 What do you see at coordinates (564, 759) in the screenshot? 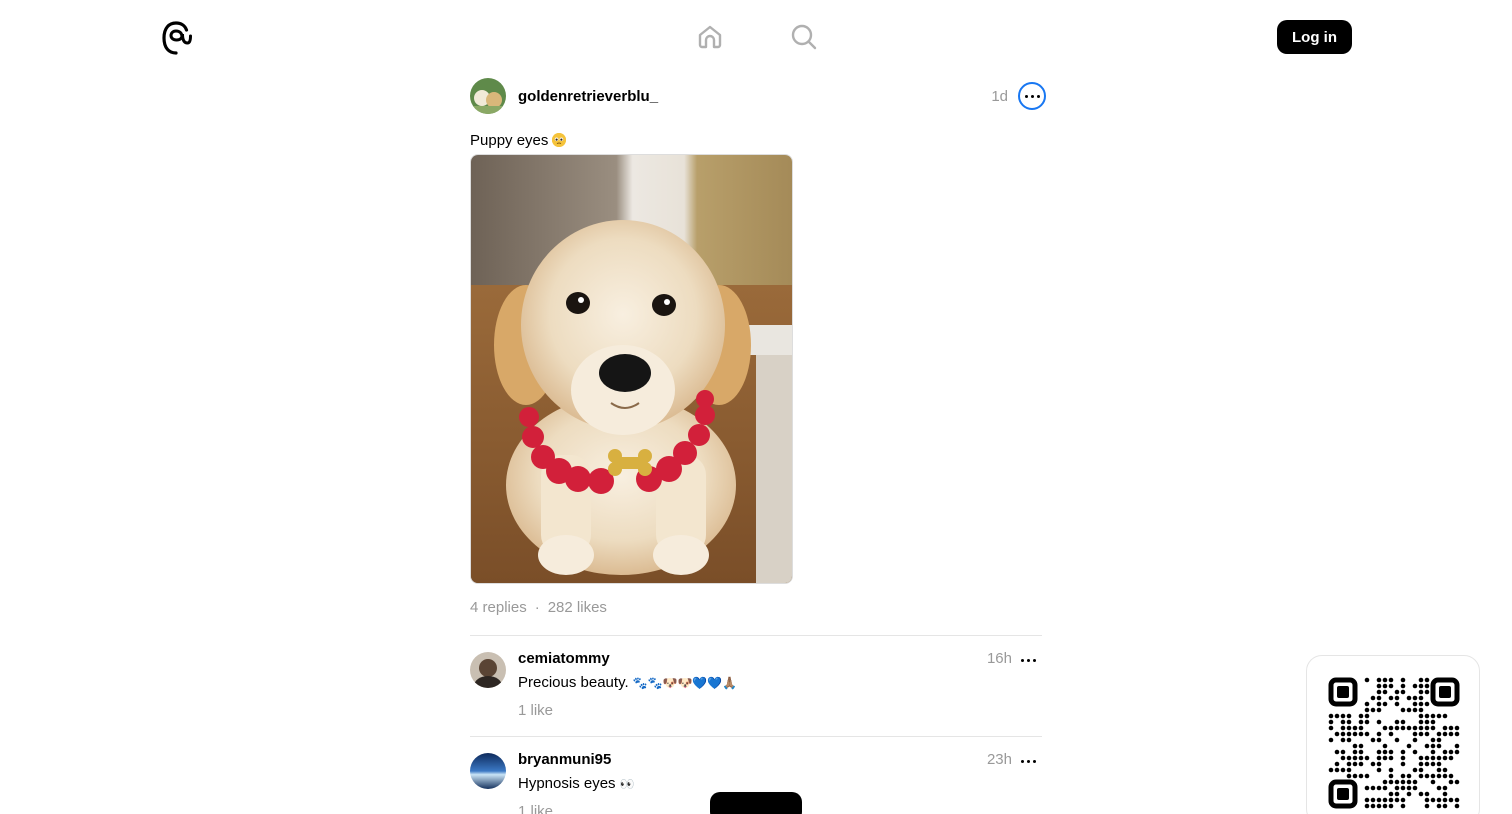
I see `reply-username: bryanmuni95` at bounding box center [564, 759].